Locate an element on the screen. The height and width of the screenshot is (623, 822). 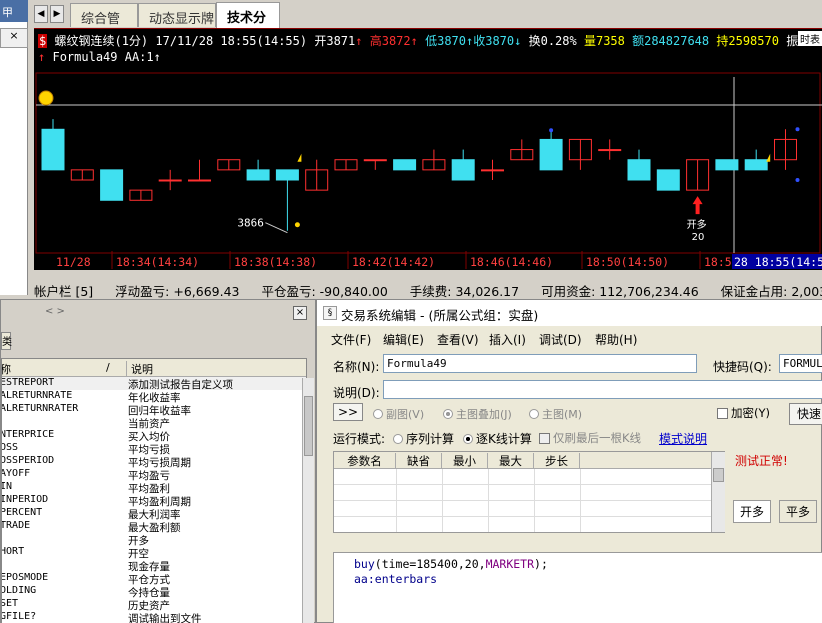
name-input: Formula49 is located at coordinates (540, 363).